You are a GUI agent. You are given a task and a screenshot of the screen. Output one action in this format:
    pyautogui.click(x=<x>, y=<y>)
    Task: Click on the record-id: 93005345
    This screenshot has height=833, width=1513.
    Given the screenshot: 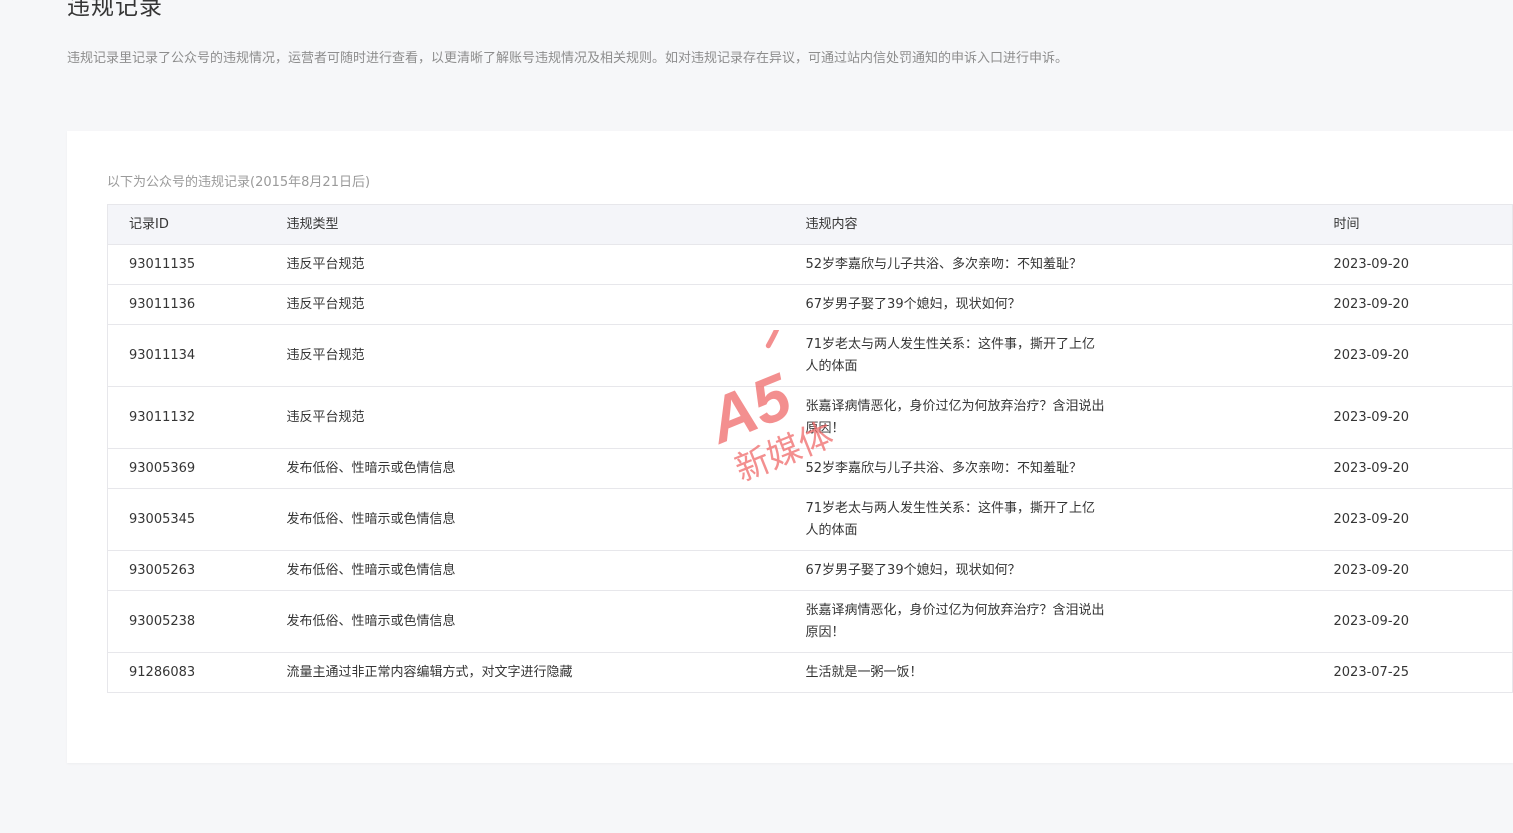 What is the action you would take?
    pyautogui.click(x=162, y=519)
    